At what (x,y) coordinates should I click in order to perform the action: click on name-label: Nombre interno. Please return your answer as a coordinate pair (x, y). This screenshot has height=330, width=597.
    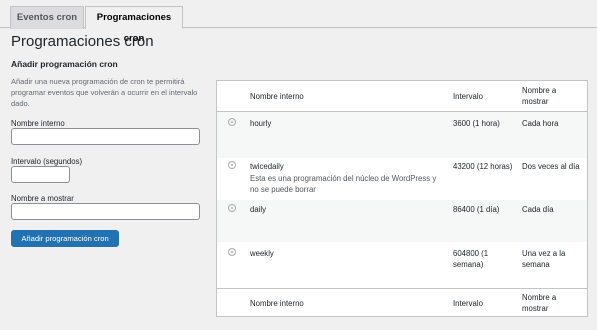
    Looking at the image, I should click on (38, 123).